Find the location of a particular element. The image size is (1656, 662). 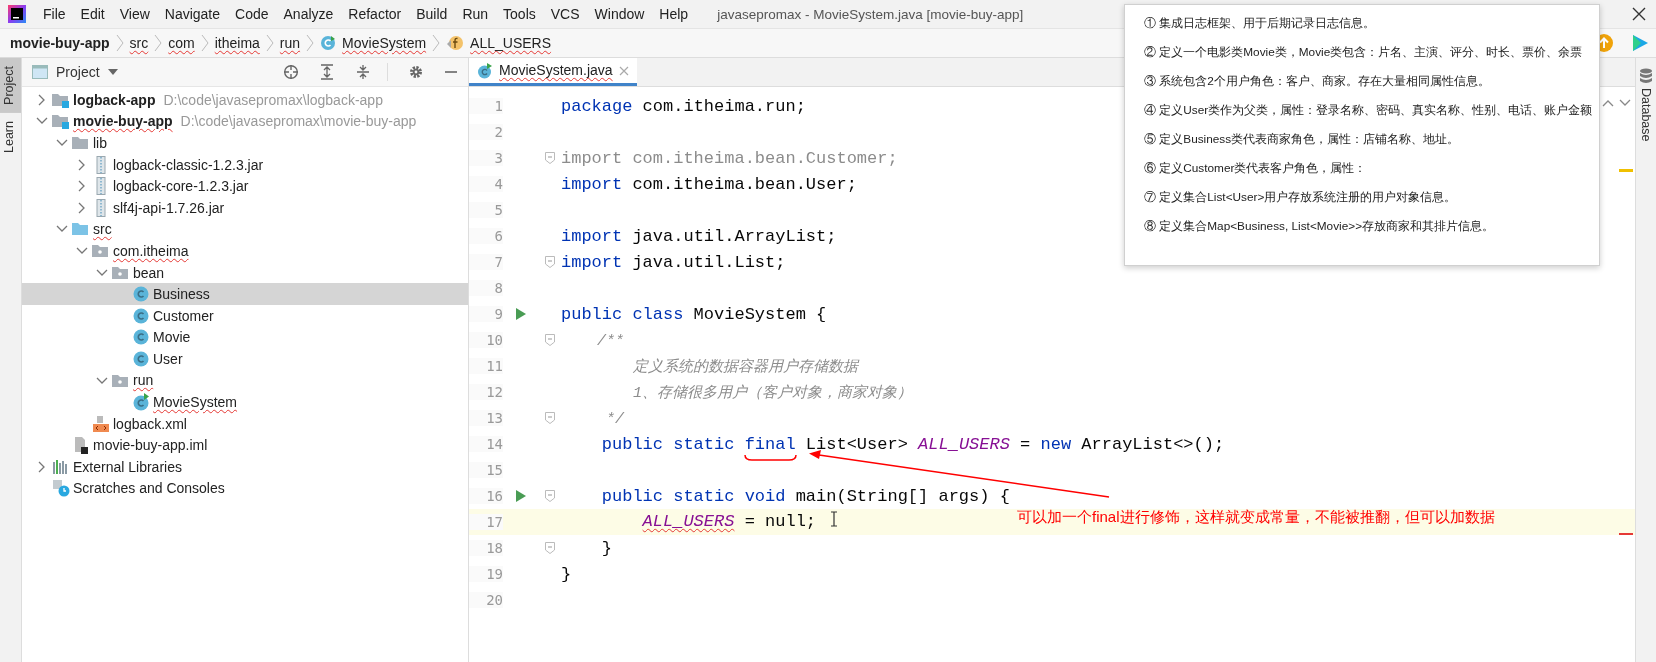

popup-line: ⑤ 定义Business类代表商家角色，属性：店铺名称、地址。 is located at coordinates (1302, 139).